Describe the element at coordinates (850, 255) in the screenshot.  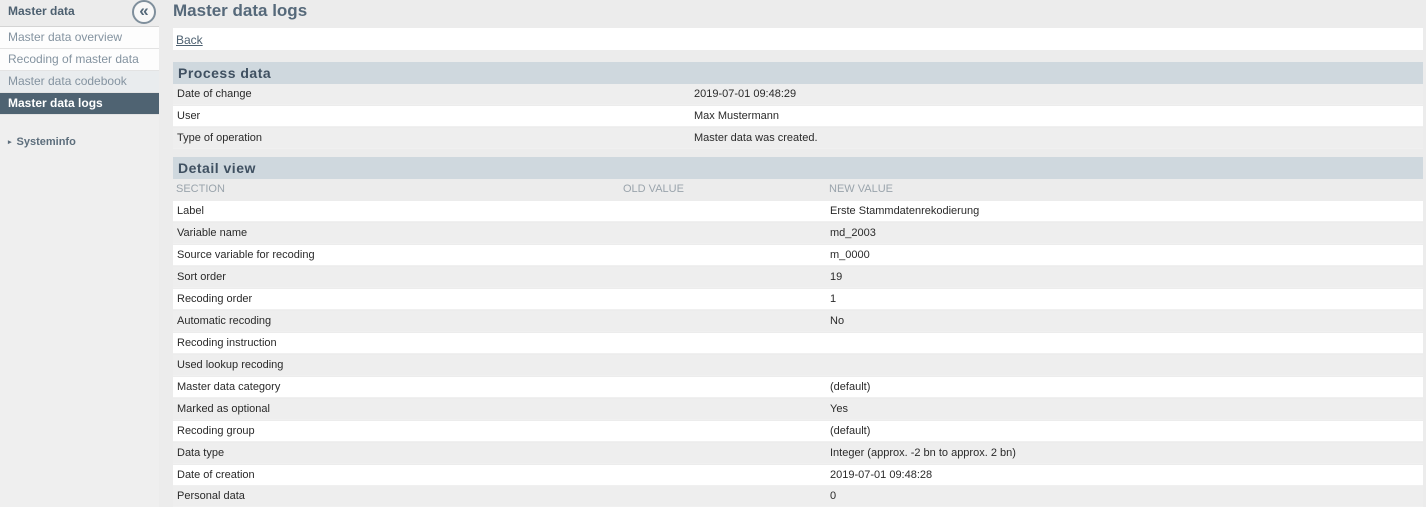
I see `row-new-value: m_0000` at that location.